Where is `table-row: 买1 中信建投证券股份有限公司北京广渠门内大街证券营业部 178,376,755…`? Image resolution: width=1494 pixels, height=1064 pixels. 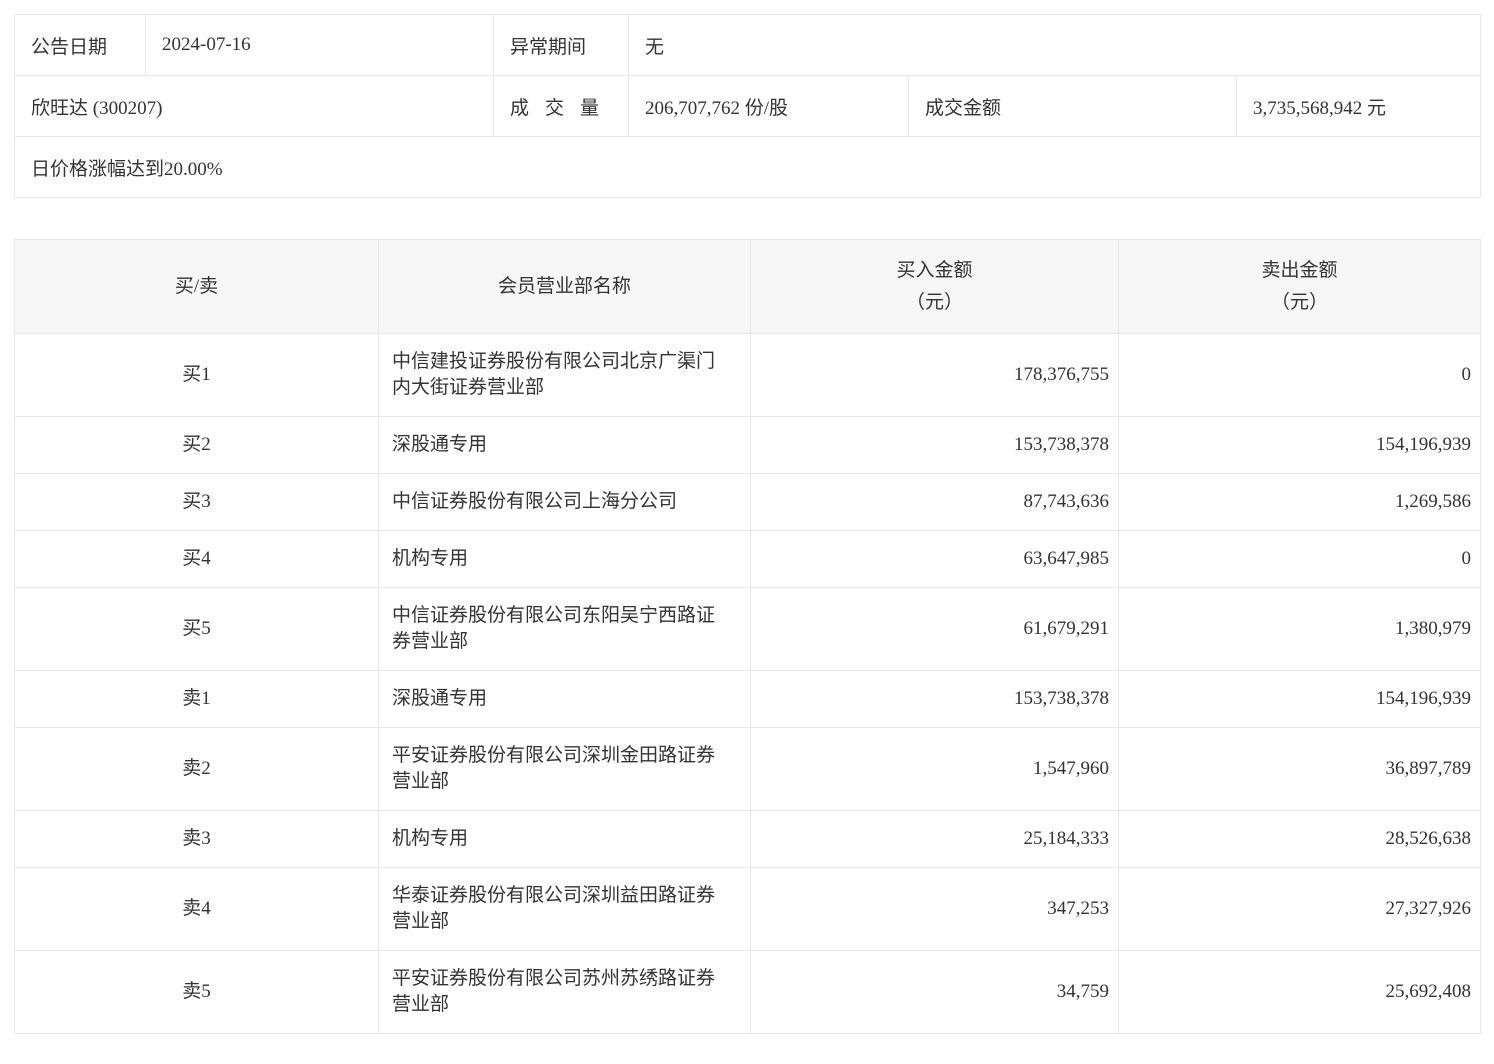
table-row: 买1 中信建投证券股份有限公司北京广渠门内大街证券营业部 178,376,755… is located at coordinates (747, 375).